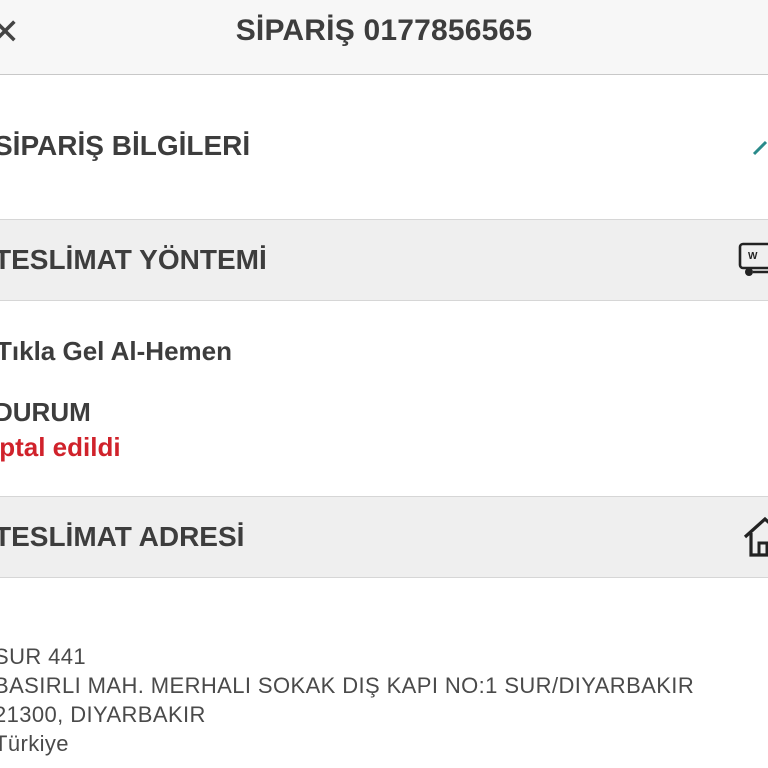  Describe the element at coordinates (755, 536) in the screenshot. I see `house-icon` at that location.